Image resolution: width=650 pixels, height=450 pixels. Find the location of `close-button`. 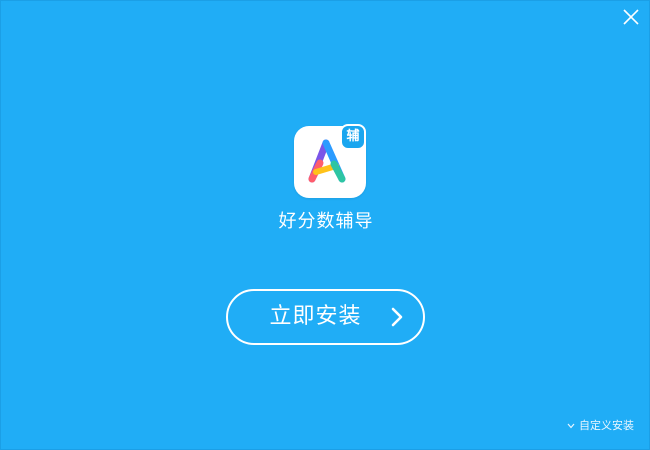

close-button is located at coordinates (631, 17).